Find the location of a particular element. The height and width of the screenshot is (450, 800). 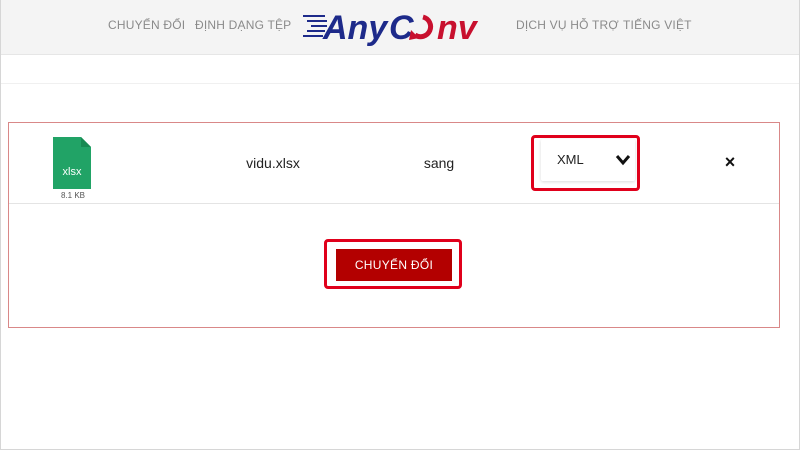

nav-language: TIẾNG VIỆT is located at coordinates (657, 25).